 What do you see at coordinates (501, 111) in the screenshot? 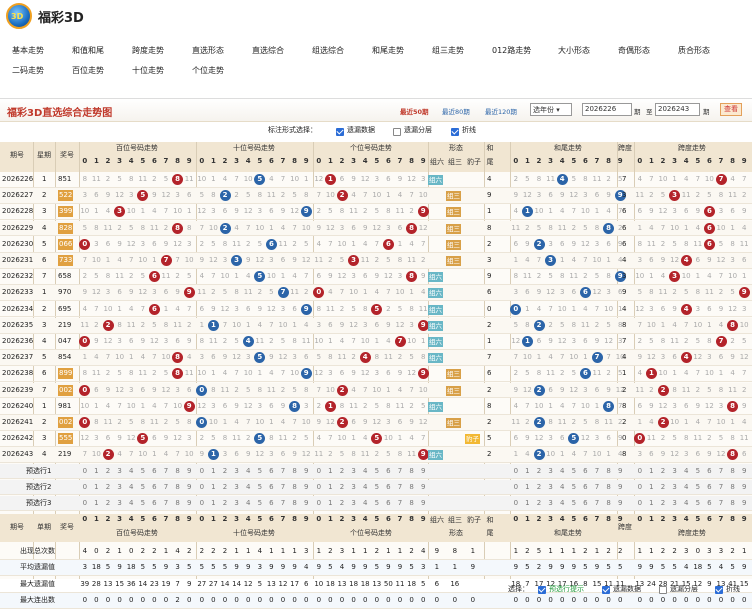
I see `recent120-link: 最近120期` at bounding box center [501, 111].